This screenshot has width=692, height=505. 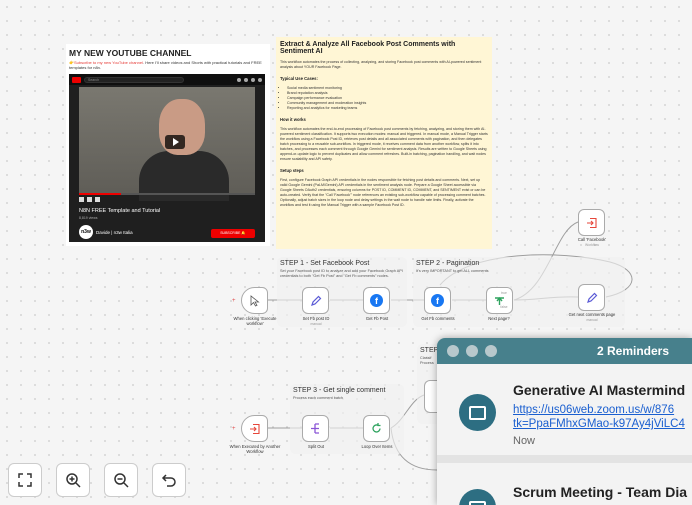 I want to click on zoom-in-button, so click(x=73, y=480).